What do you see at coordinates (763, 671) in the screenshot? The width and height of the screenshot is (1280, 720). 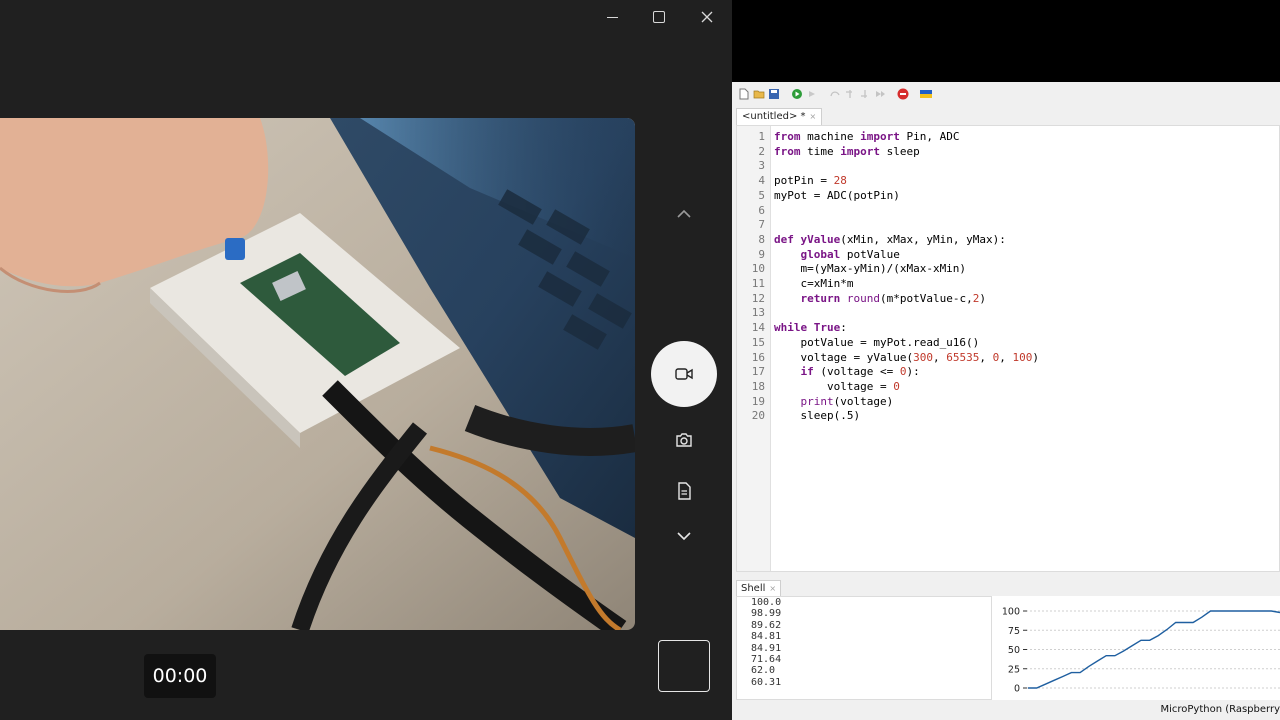 I see `shell-output-line: 62.0` at bounding box center [763, 671].